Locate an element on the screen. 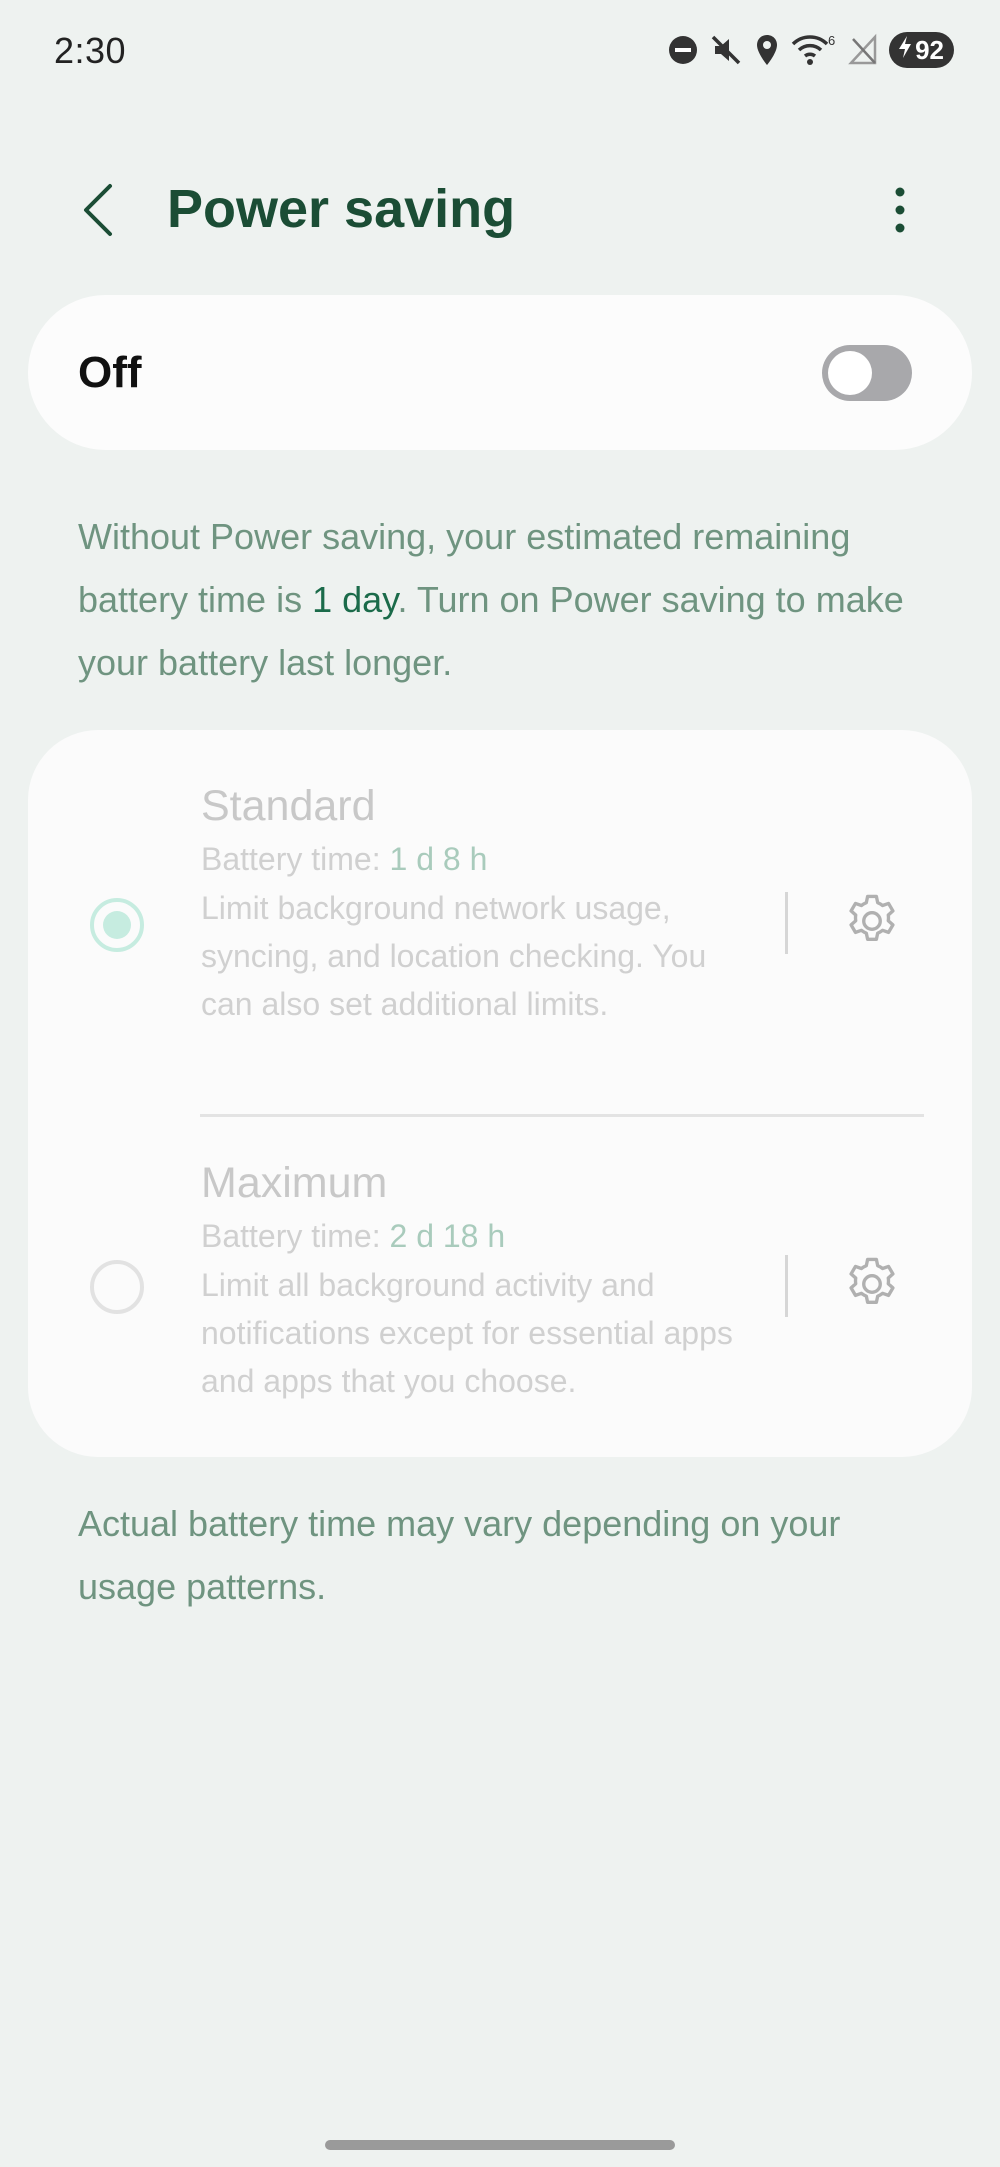  back-button is located at coordinates (98, 212).